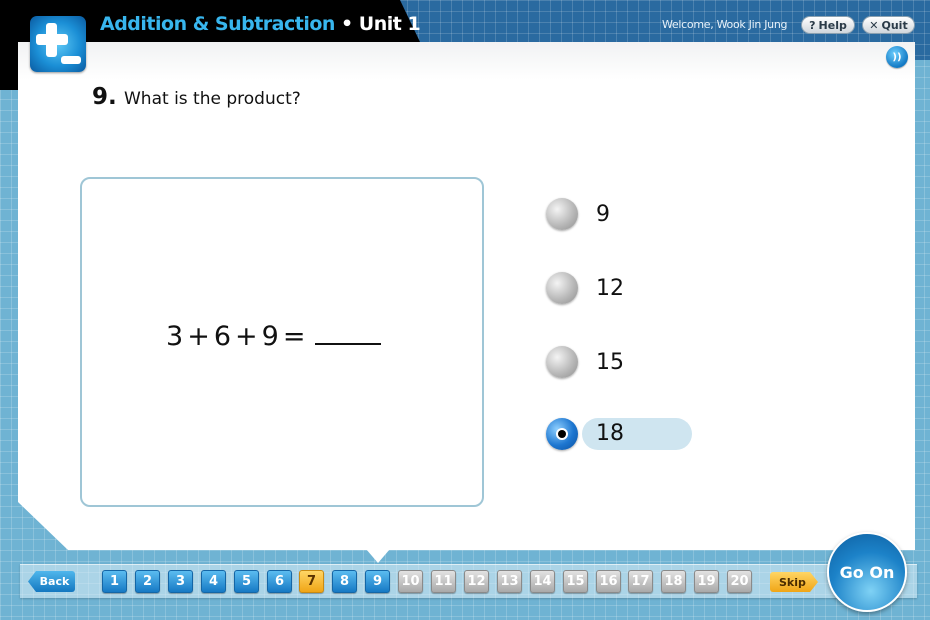 The height and width of the screenshot is (620, 930). What do you see at coordinates (311, 581) in the screenshot?
I see `question-button-7: 7` at bounding box center [311, 581].